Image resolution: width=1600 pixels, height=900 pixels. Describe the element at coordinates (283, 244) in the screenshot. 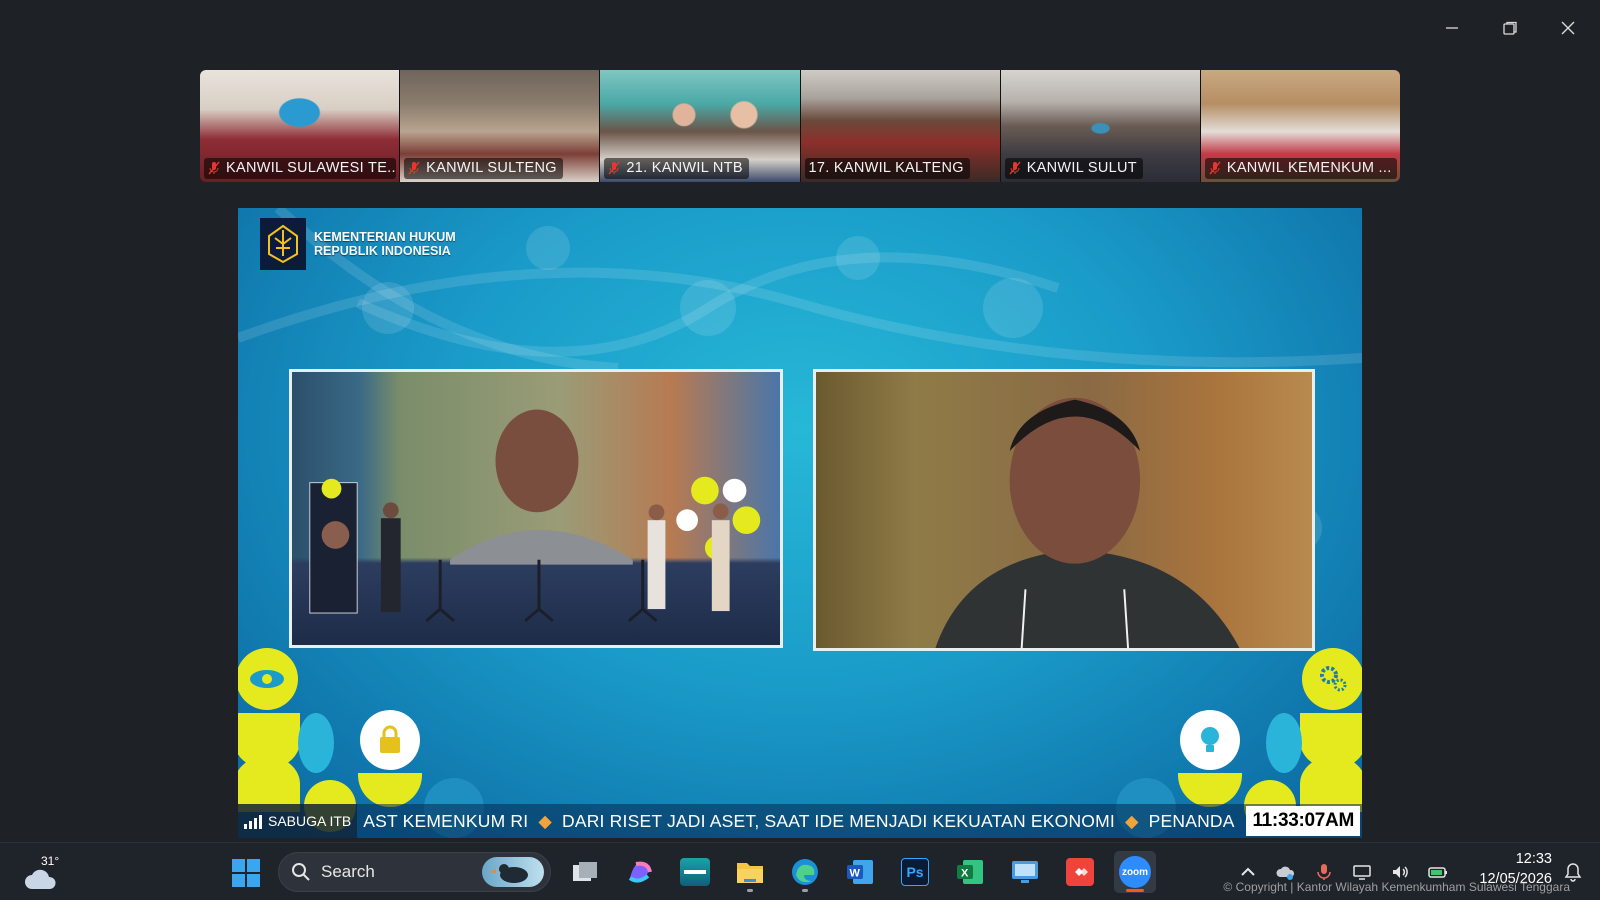

I see `ministry-logo` at that location.